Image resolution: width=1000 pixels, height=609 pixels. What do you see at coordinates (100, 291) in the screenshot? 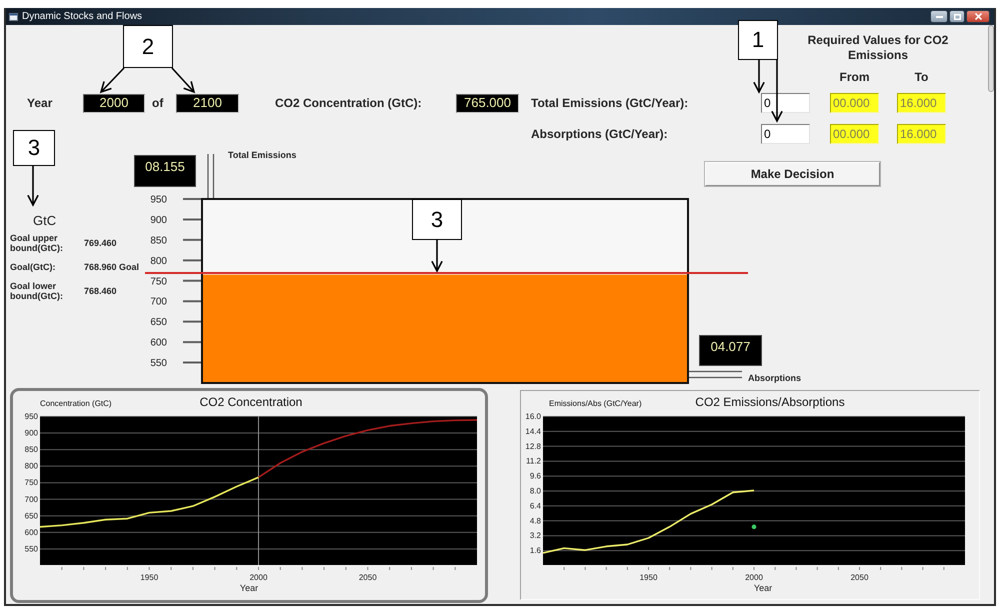
I see `goal-value: 768.460` at bounding box center [100, 291].